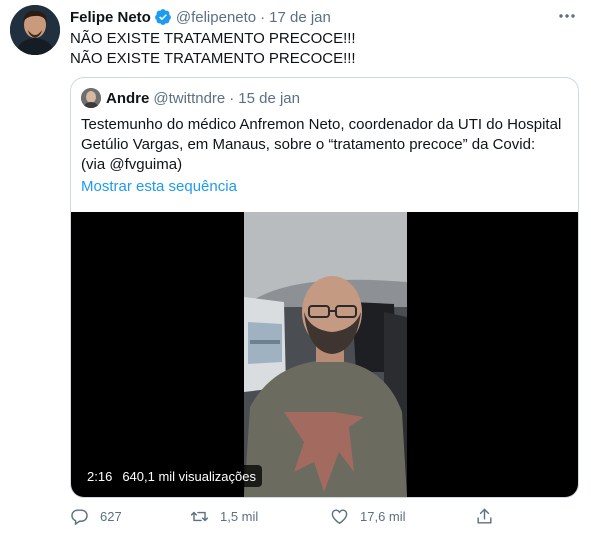 The width and height of the screenshot is (591, 537). What do you see at coordinates (91, 98) in the screenshot?
I see `quoted-author-avatar` at bounding box center [91, 98].